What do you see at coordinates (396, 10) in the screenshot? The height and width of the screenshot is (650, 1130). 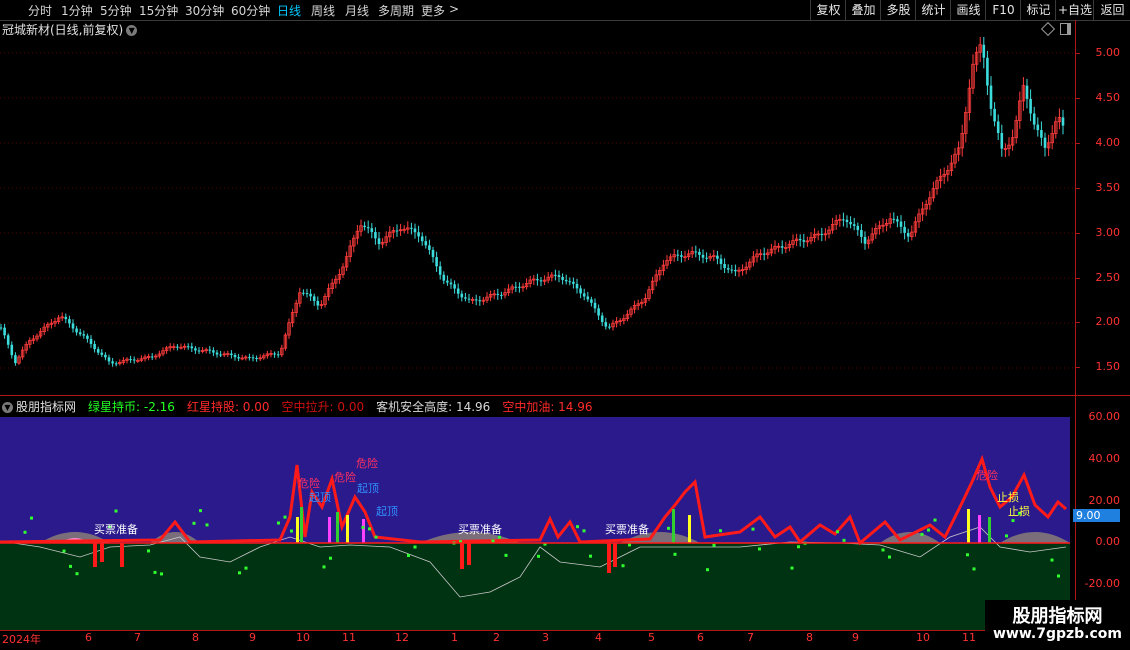 I see `period-tab-9: 多周期` at bounding box center [396, 10].